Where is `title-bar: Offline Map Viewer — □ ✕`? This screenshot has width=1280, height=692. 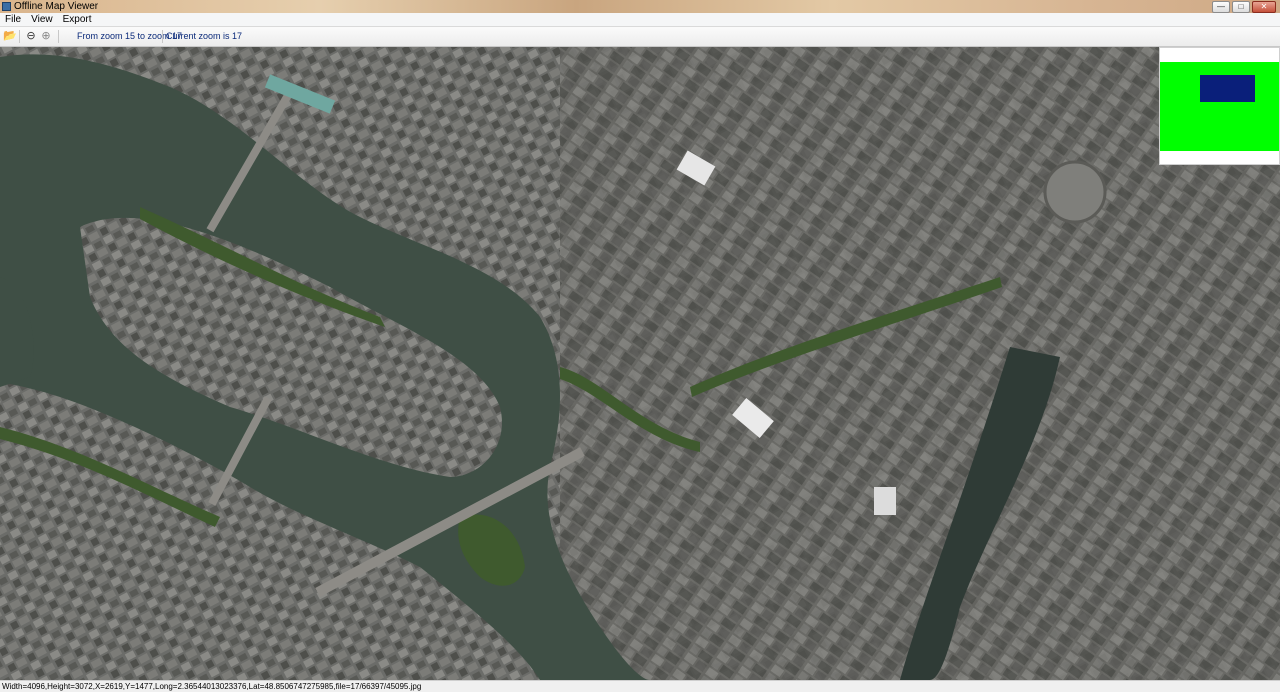
title-bar: Offline Map Viewer — □ ✕ is located at coordinates (640, 6).